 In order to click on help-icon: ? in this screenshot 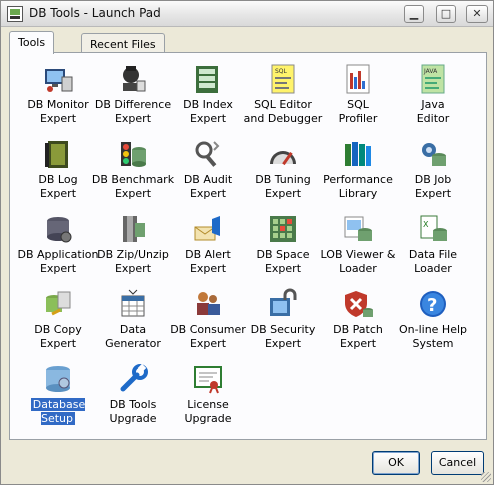, I will do `click(433, 304)`.